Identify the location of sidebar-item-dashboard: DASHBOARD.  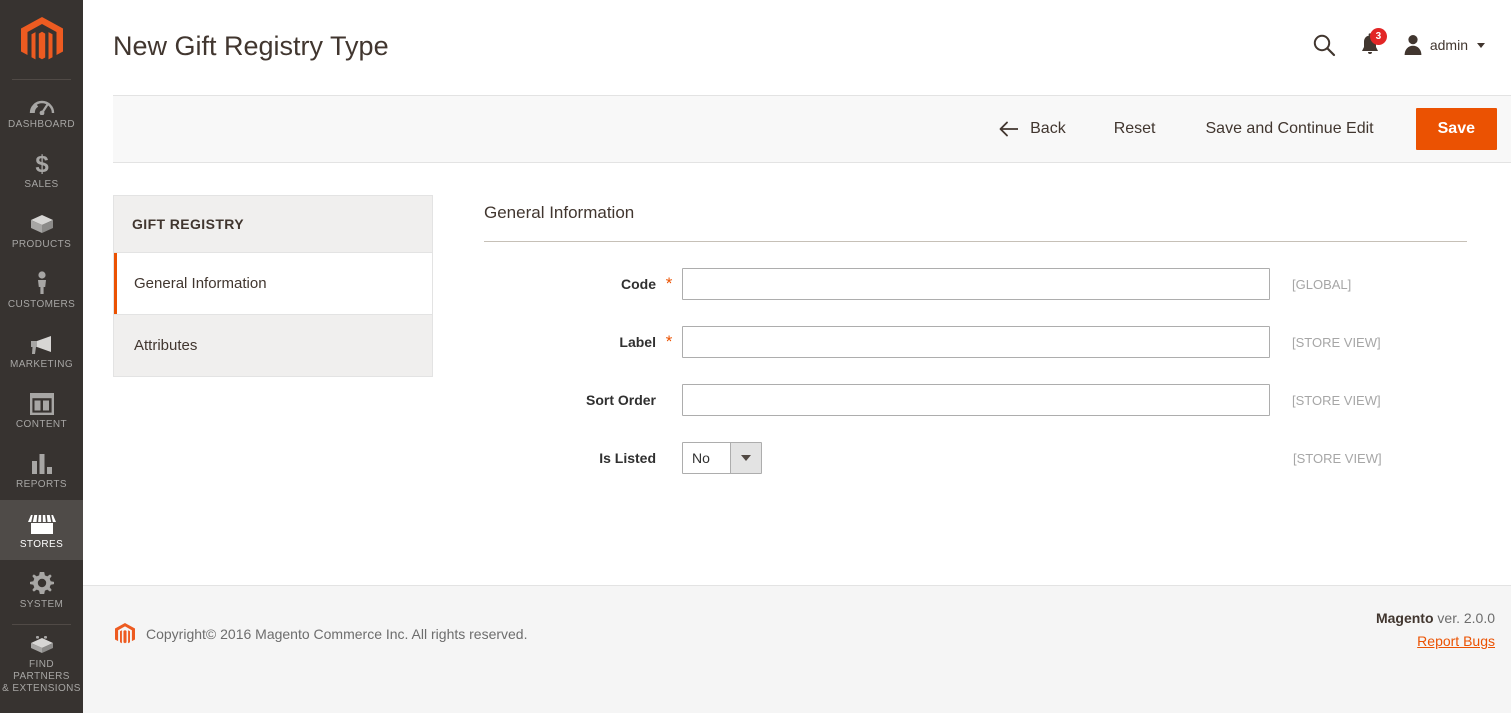
(41, 110).